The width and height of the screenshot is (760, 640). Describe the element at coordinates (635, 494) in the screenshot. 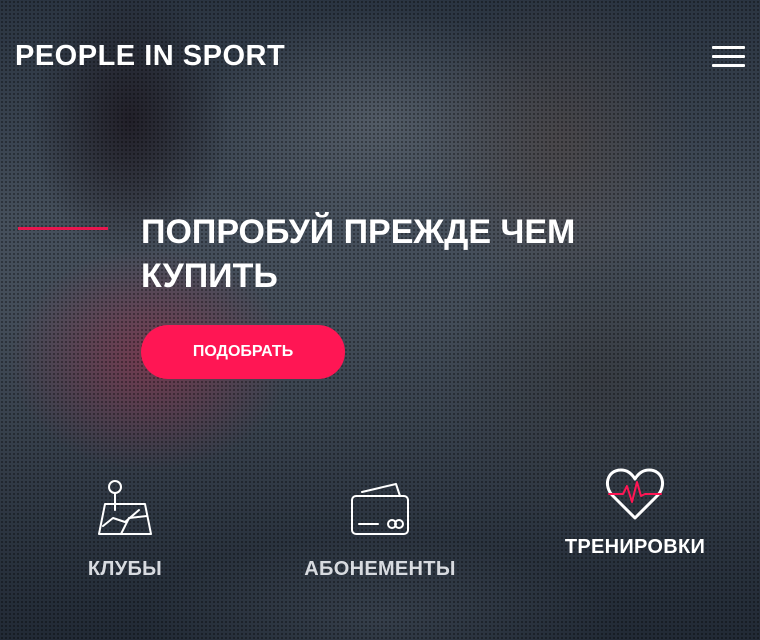

I see `heart-pulse-icon` at that location.